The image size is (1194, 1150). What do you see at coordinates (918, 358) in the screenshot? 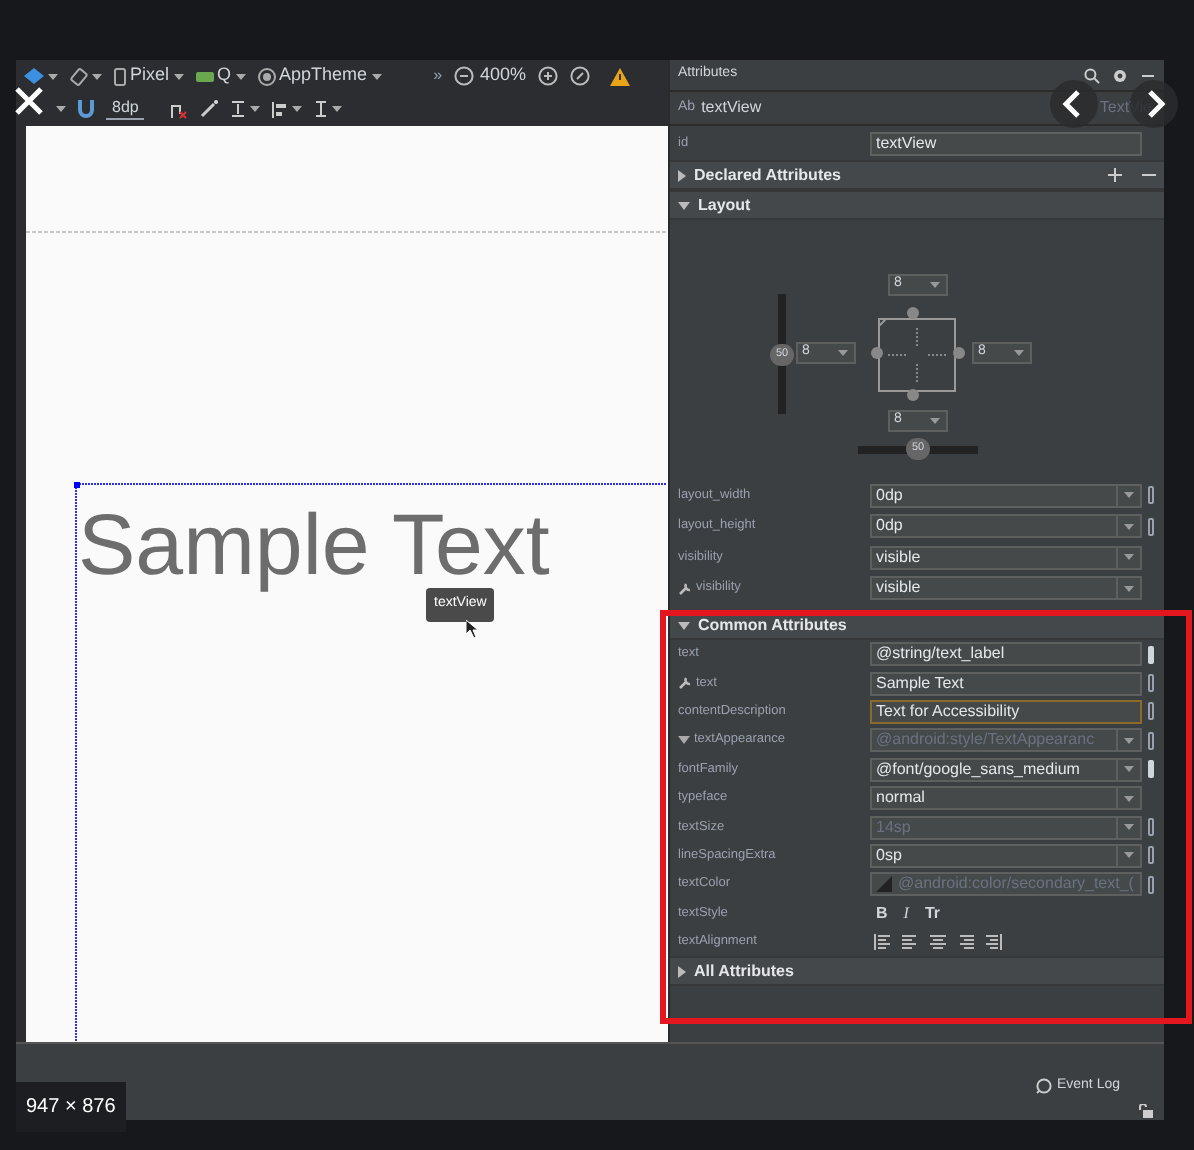
I see `constraint-box` at bounding box center [918, 358].